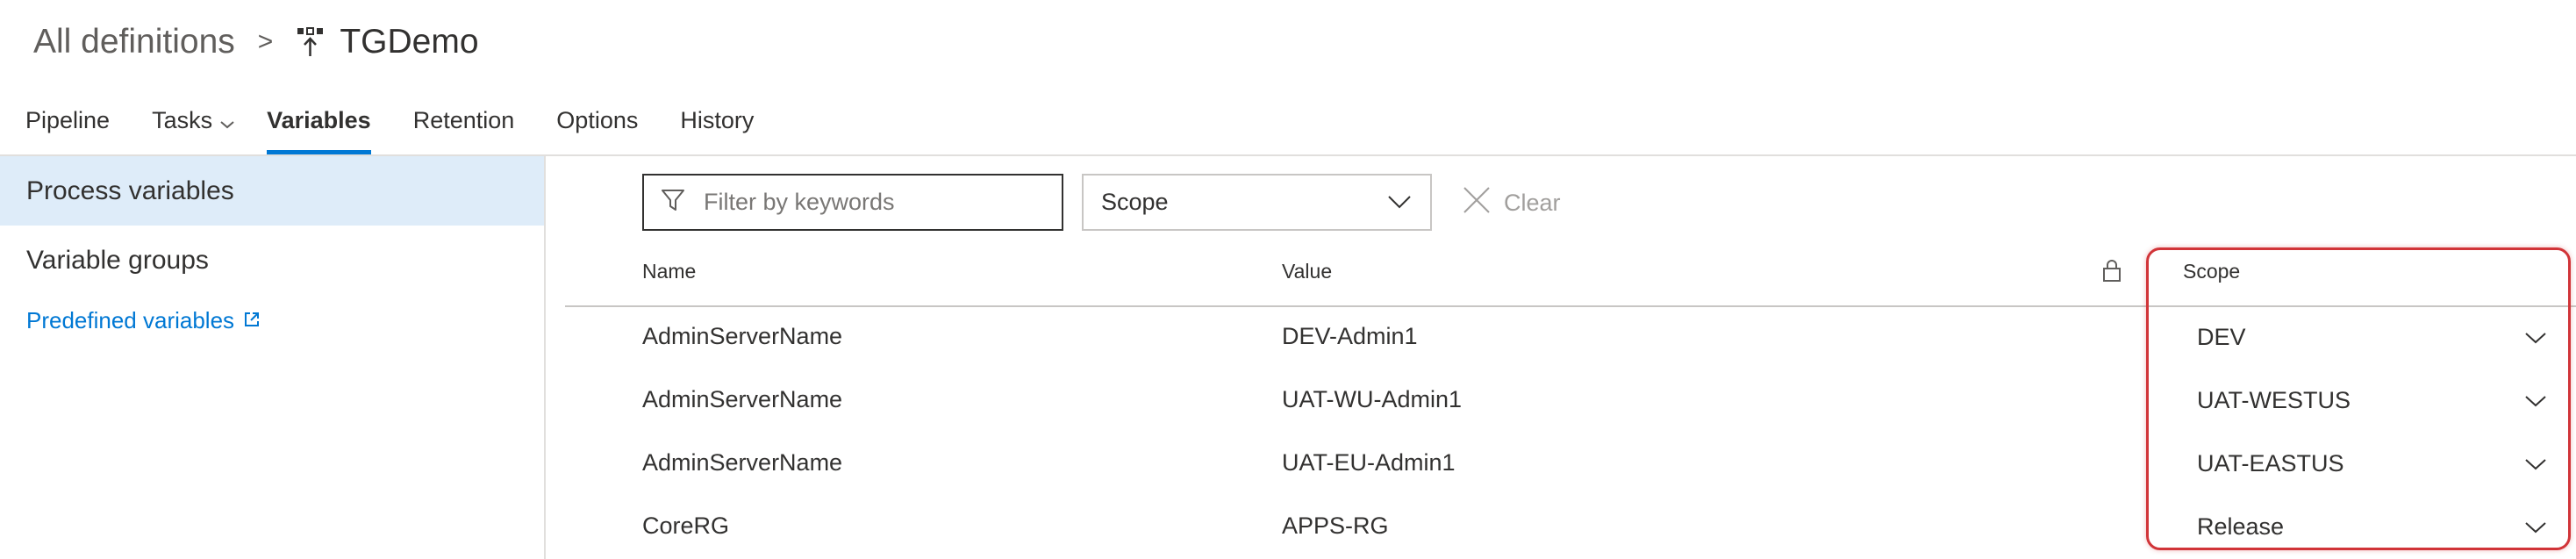 Image resolution: width=2576 pixels, height=559 pixels. I want to click on variable-value: UAT-WU-Admin1, so click(1372, 399).